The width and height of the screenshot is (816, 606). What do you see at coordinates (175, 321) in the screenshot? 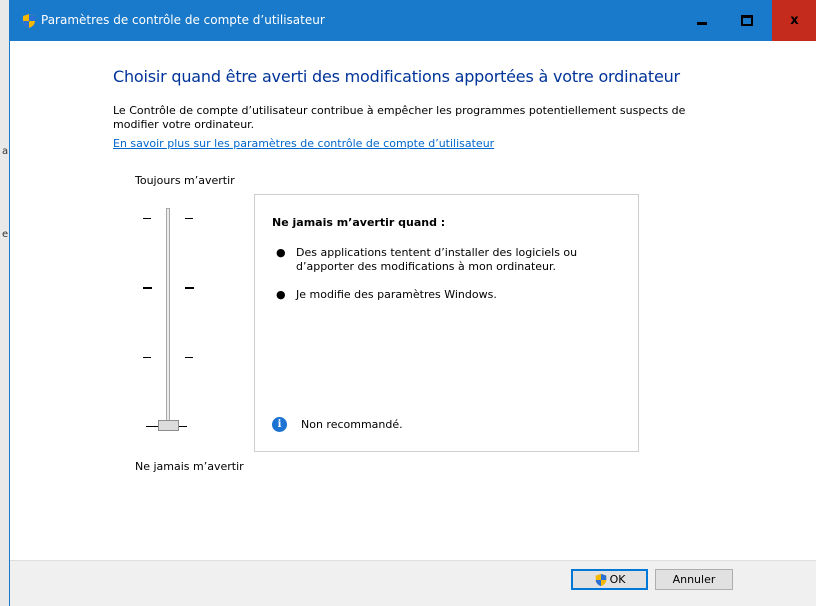
I see `notification-level-slider` at bounding box center [175, 321].